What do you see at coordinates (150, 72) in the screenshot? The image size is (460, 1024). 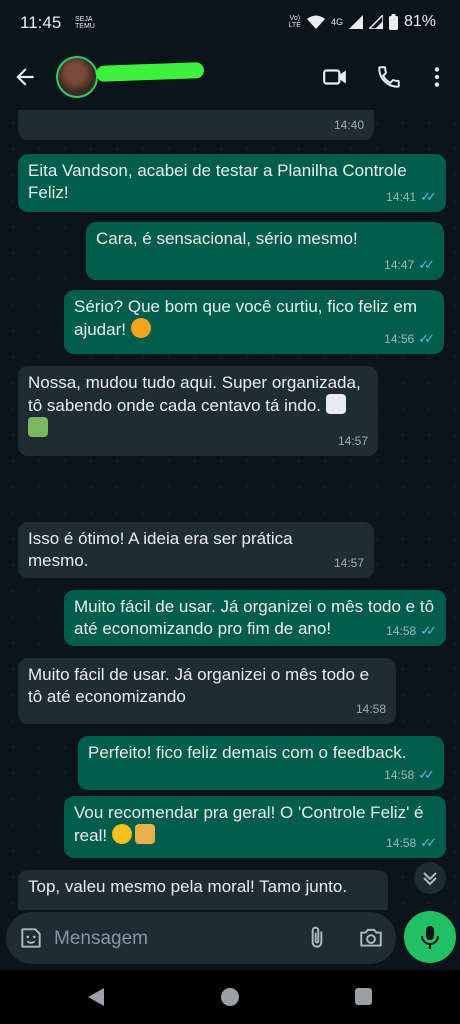 I see `contact-name-redacted` at bounding box center [150, 72].